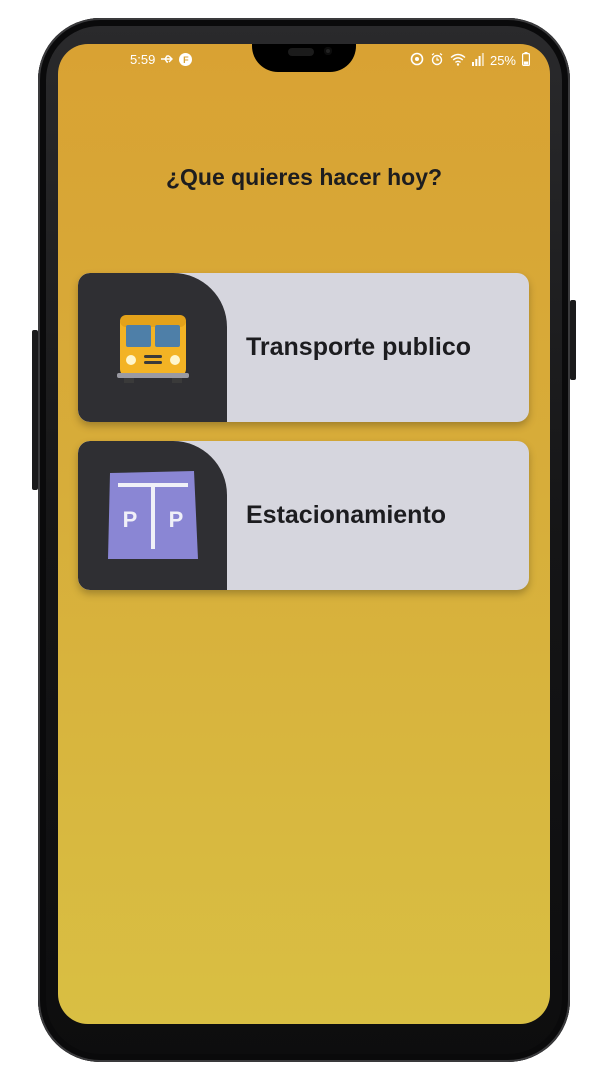 The image size is (607, 1080). I want to click on earpiece, so click(301, 52).